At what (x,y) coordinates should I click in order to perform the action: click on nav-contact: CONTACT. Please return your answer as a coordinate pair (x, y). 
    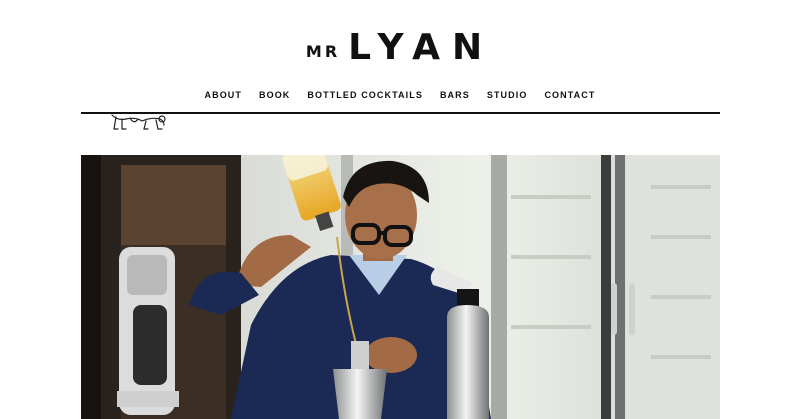
    Looking at the image, I should click on (569, 95).